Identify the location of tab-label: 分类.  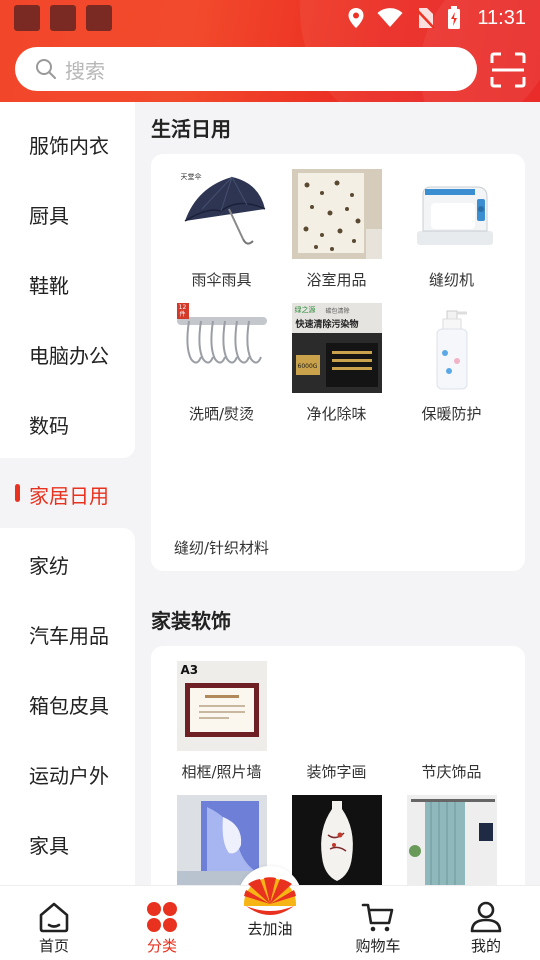
(161, 946).